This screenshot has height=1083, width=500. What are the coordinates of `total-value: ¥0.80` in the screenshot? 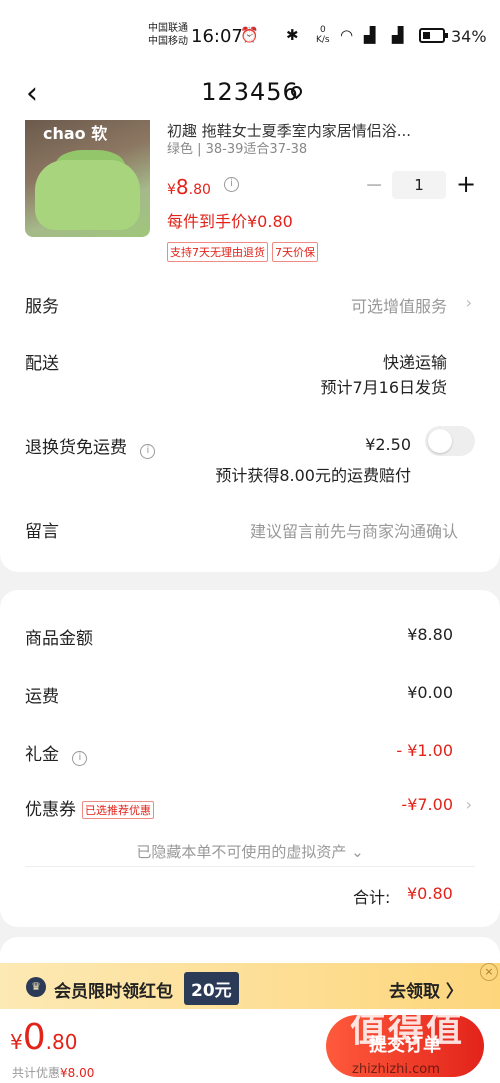 It's located at (430, 893).